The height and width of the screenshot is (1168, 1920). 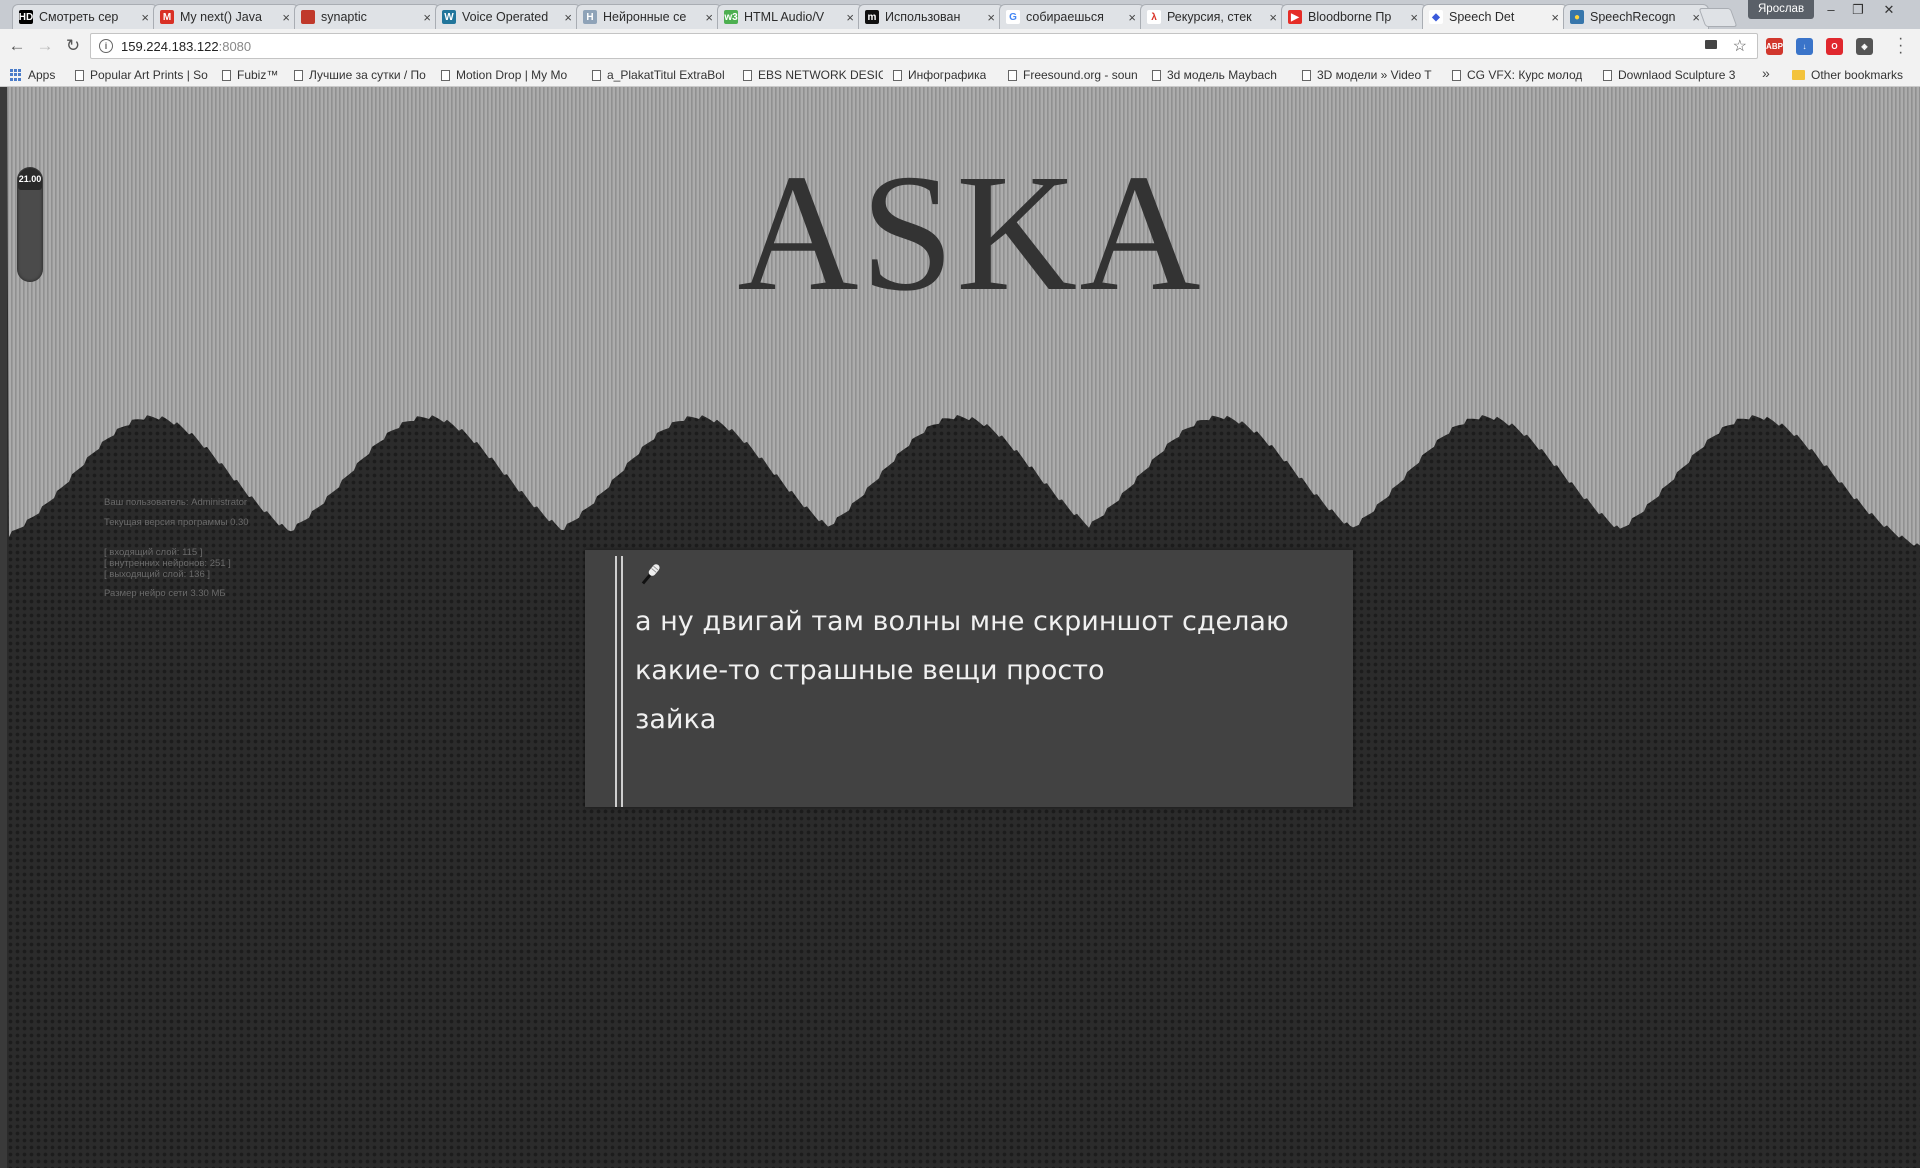 I want to click on tab: Gсобираешься ×, so click(x=1072, y=16).